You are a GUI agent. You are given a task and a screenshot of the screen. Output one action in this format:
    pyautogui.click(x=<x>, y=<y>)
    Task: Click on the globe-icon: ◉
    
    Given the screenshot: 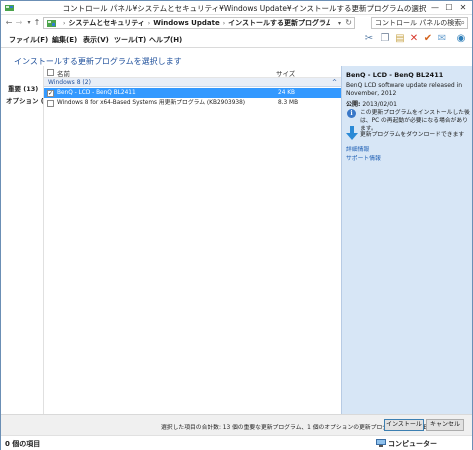 What is the action you would take?
    pyautogui.click(x=461, y=39)
    